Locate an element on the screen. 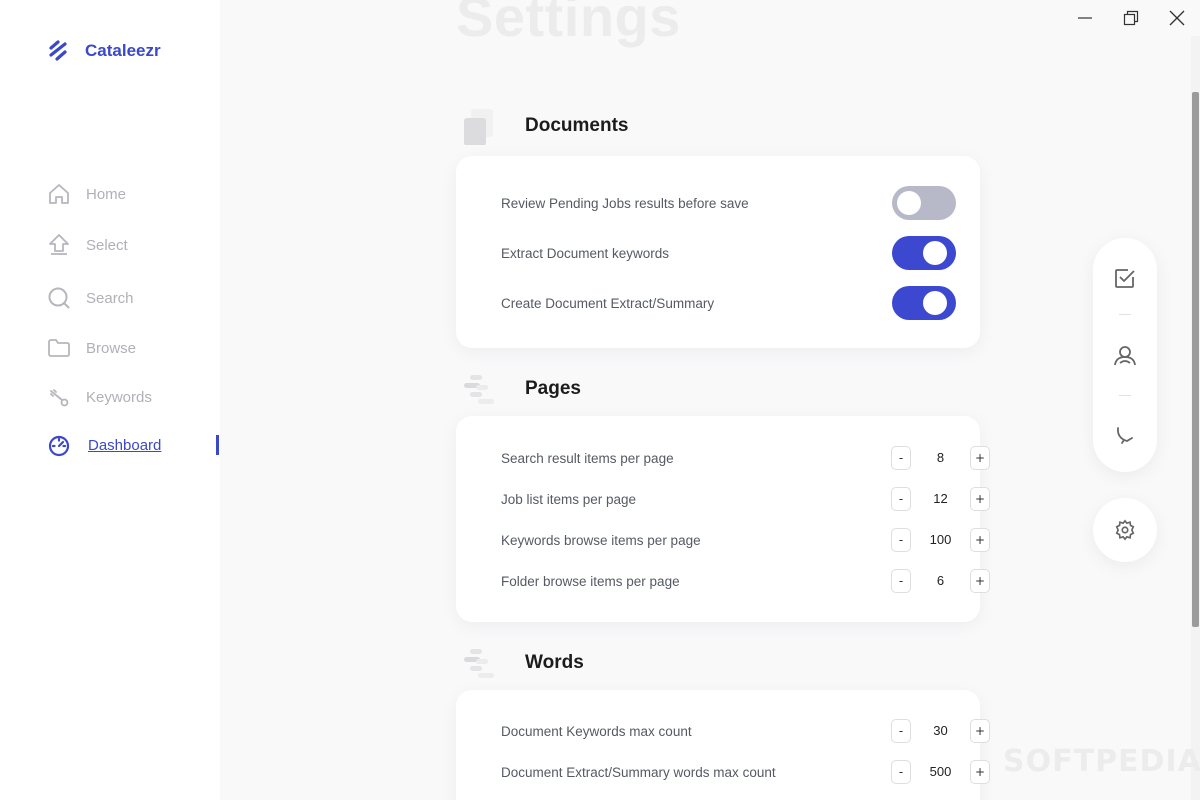 This screenshot has height=800, width=1200. setting-row: Create Document Extract/Summary is located at coordinates (740, 303).